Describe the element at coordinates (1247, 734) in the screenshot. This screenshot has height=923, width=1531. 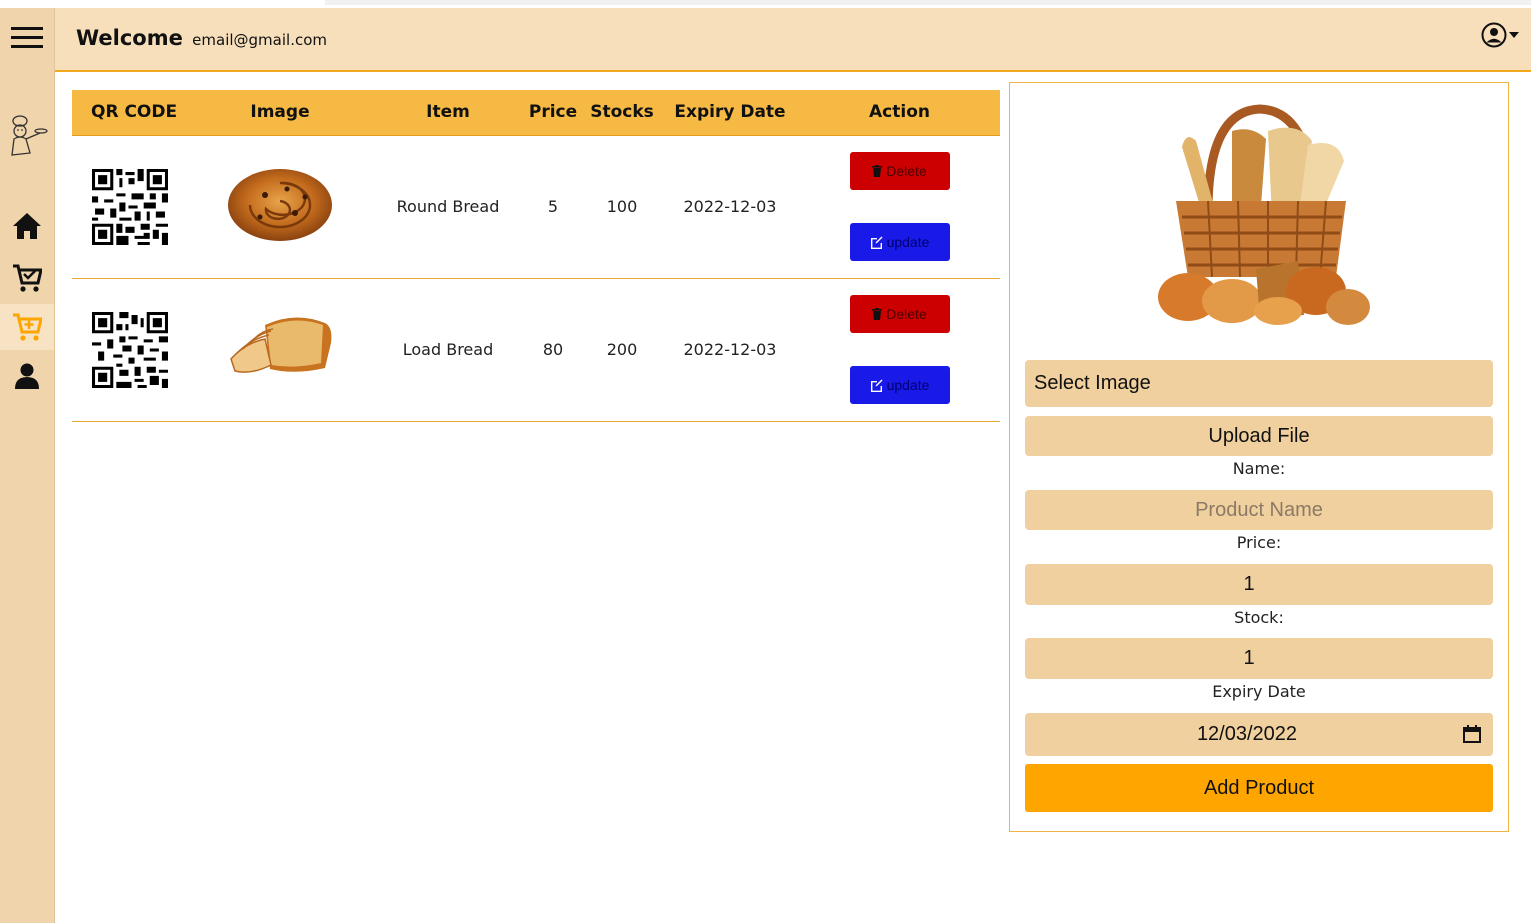
I see `expiry-date-value: 12/03/2022` at that location.